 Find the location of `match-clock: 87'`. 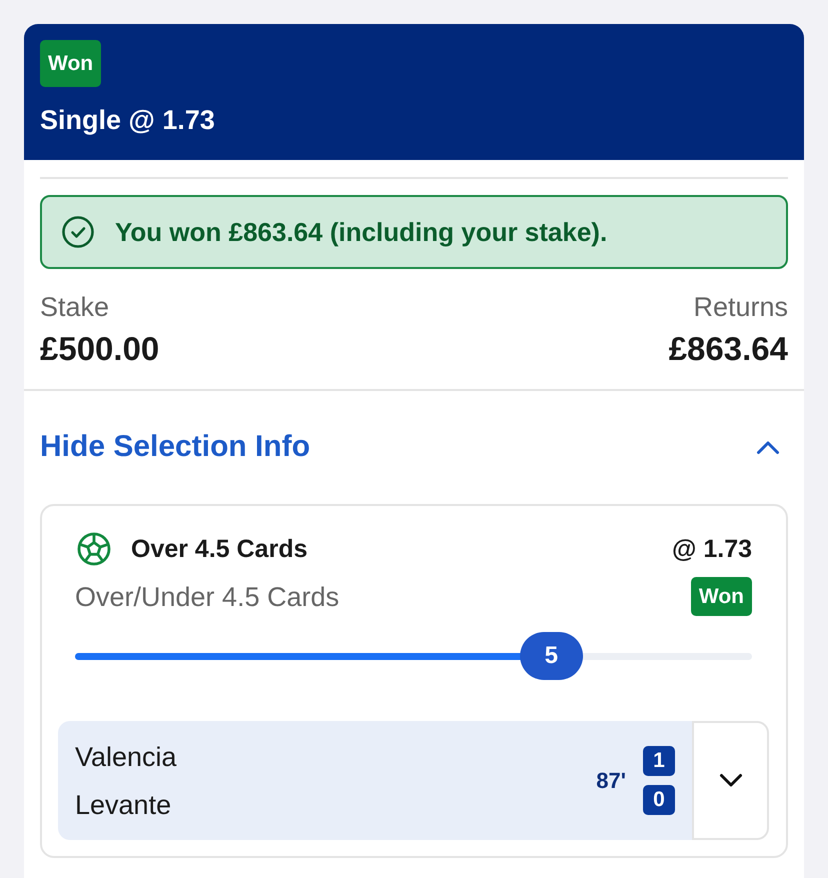

match-clock: 87' is located at coordinates (611, 781).